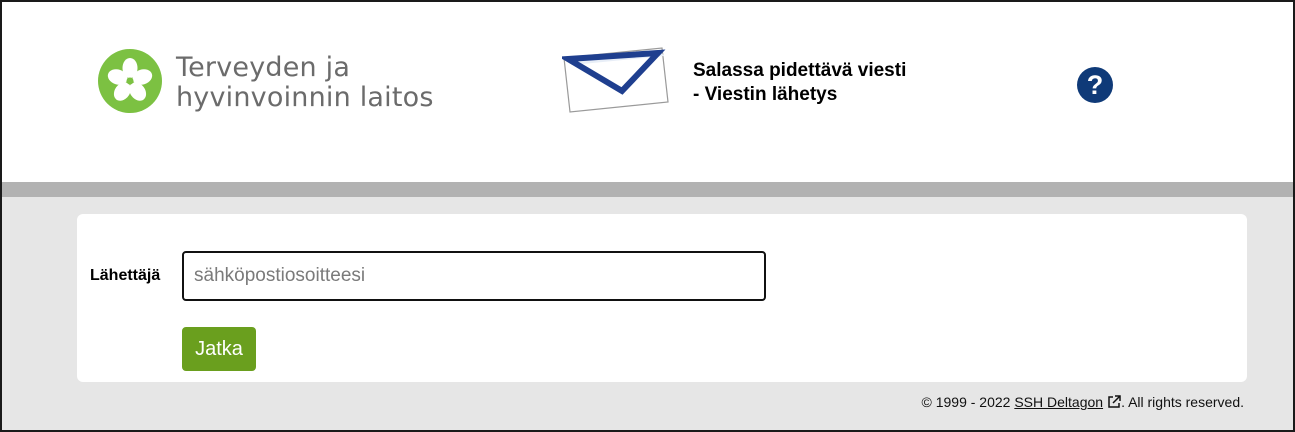 Image resolution: width=1295 pixels, height=432 pixels. Describe the element at coordinates (1095, 85) in the screenshot. I see `help-icon: ?` at that location.